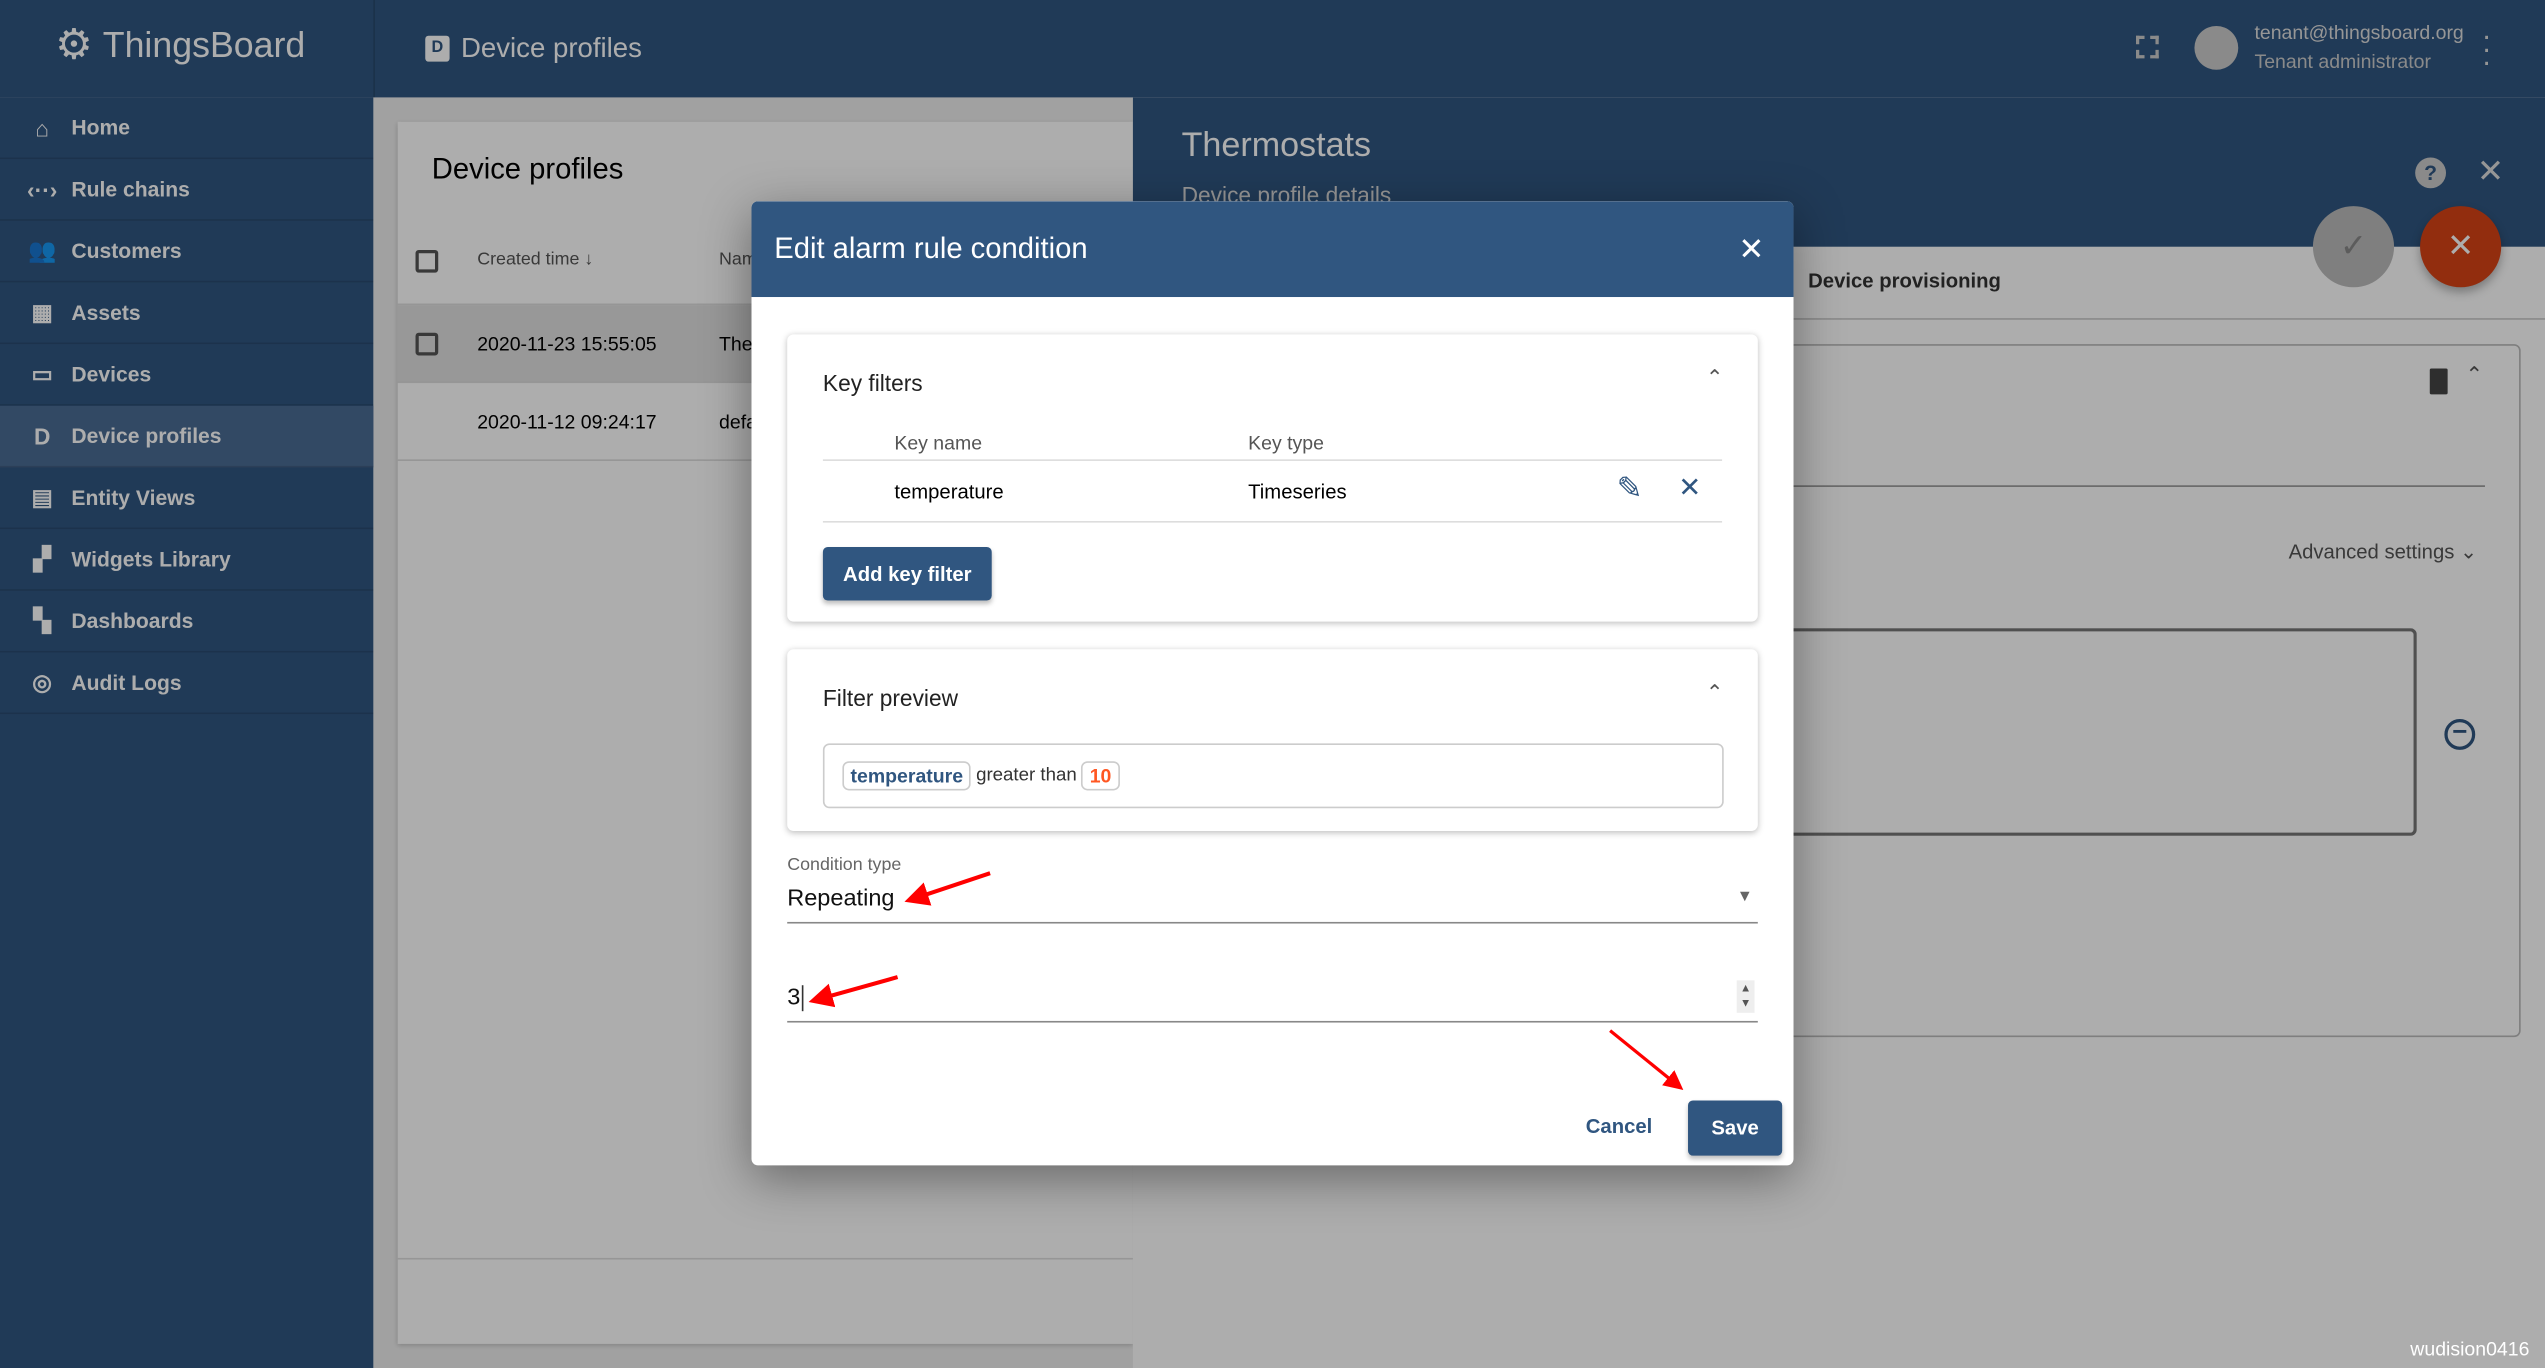 The width and height of the screenshot is (2545, 1368). What do you see at coordinates (1619, 1126) in the screenshot?
I see `cancel-button: Cancel` at bounding box center [1619, 1126].